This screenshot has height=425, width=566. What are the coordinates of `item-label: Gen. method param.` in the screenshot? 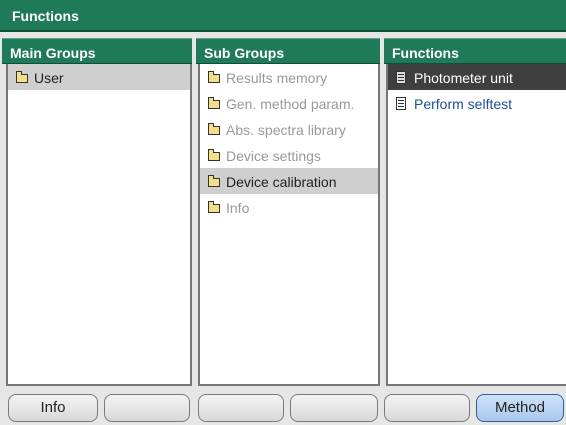 It's located at (290, 104).